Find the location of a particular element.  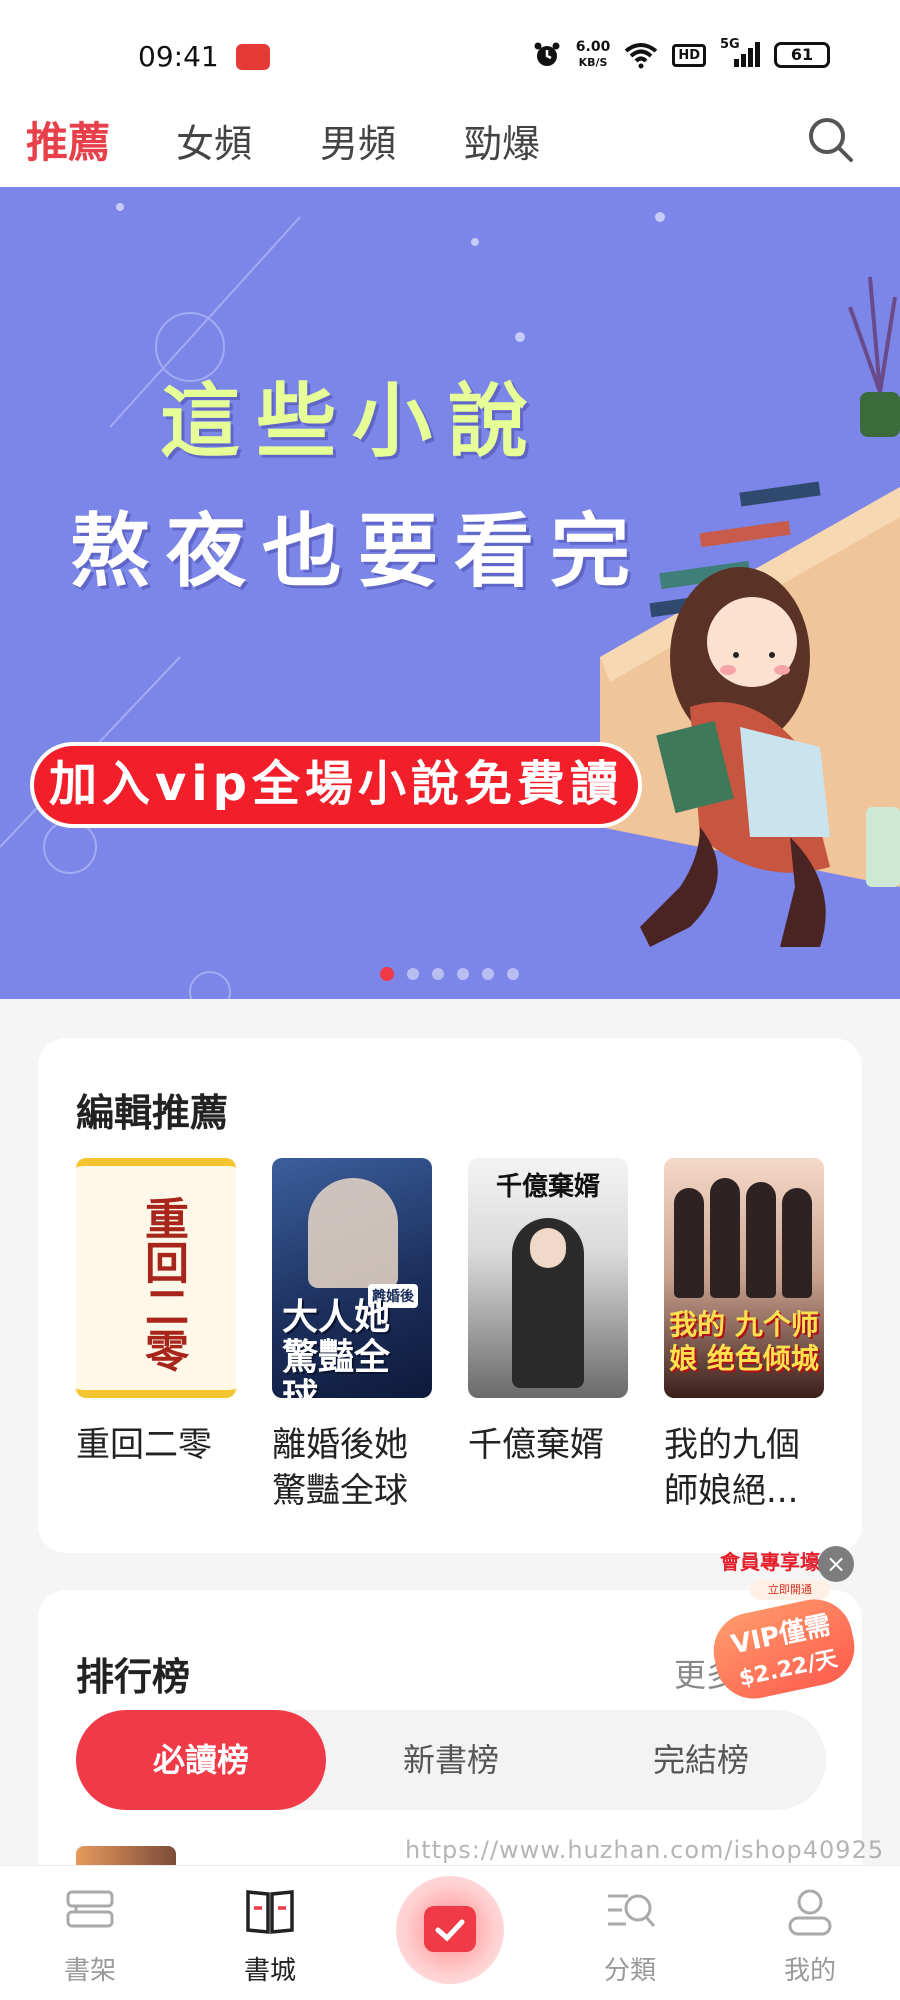

cover-title: 千億棄婿 is located at coordinates (547, 1187).